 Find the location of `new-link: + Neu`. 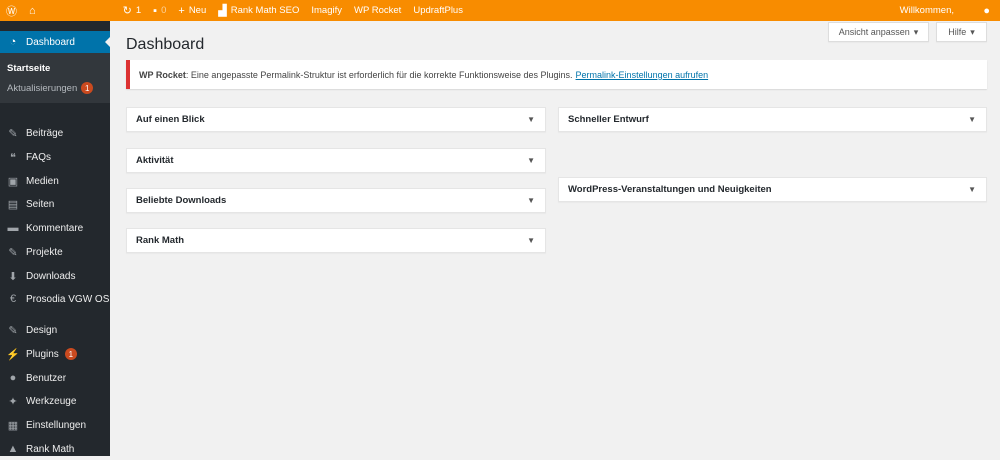

new-link: + Neu is located at coordinates (192, 10).